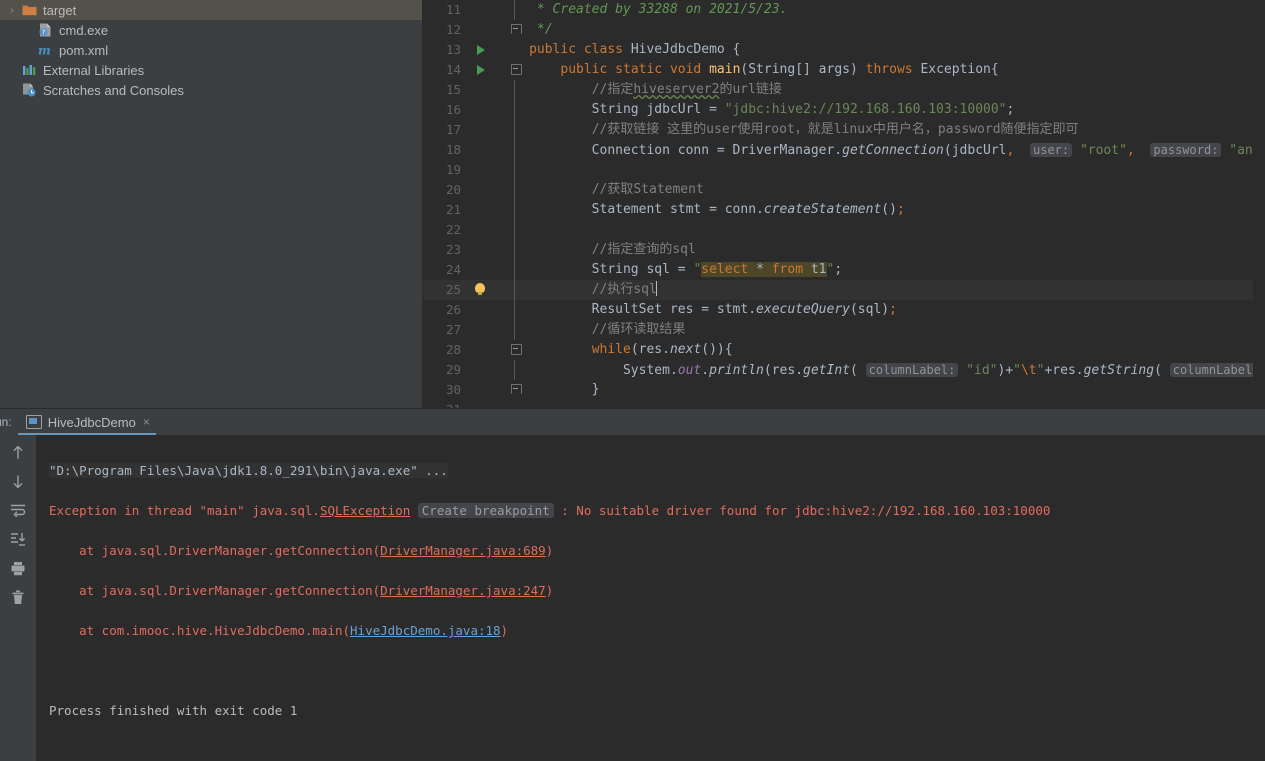 This screenshot has height=761, width=1265. Describe the element at coordinates (463, 550) in the screenshot. I see `stack-link: DriverManager.java:689` at that location.